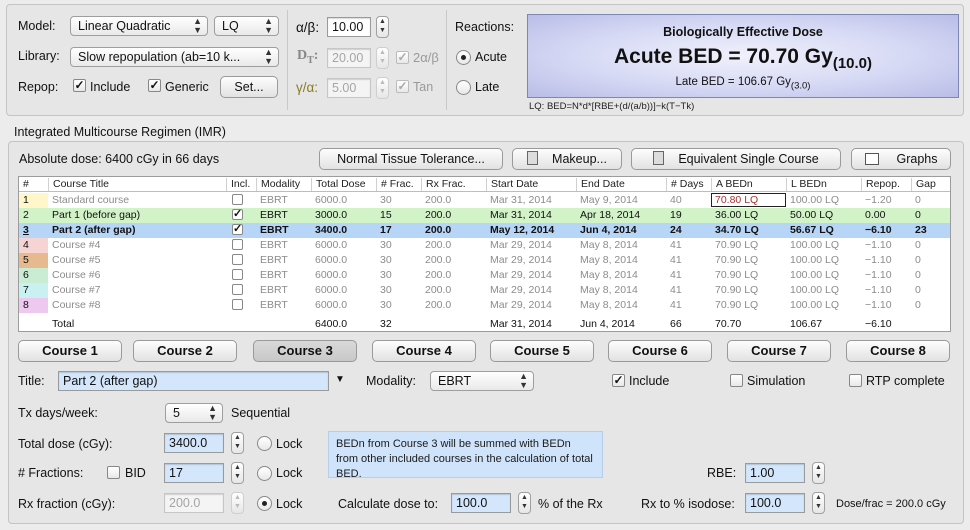 The image size is (970, 530). What do you see at coordinates (194, 473) in the screenshot?
I see `fractions-input: 17` at bounding box center [194, 473].